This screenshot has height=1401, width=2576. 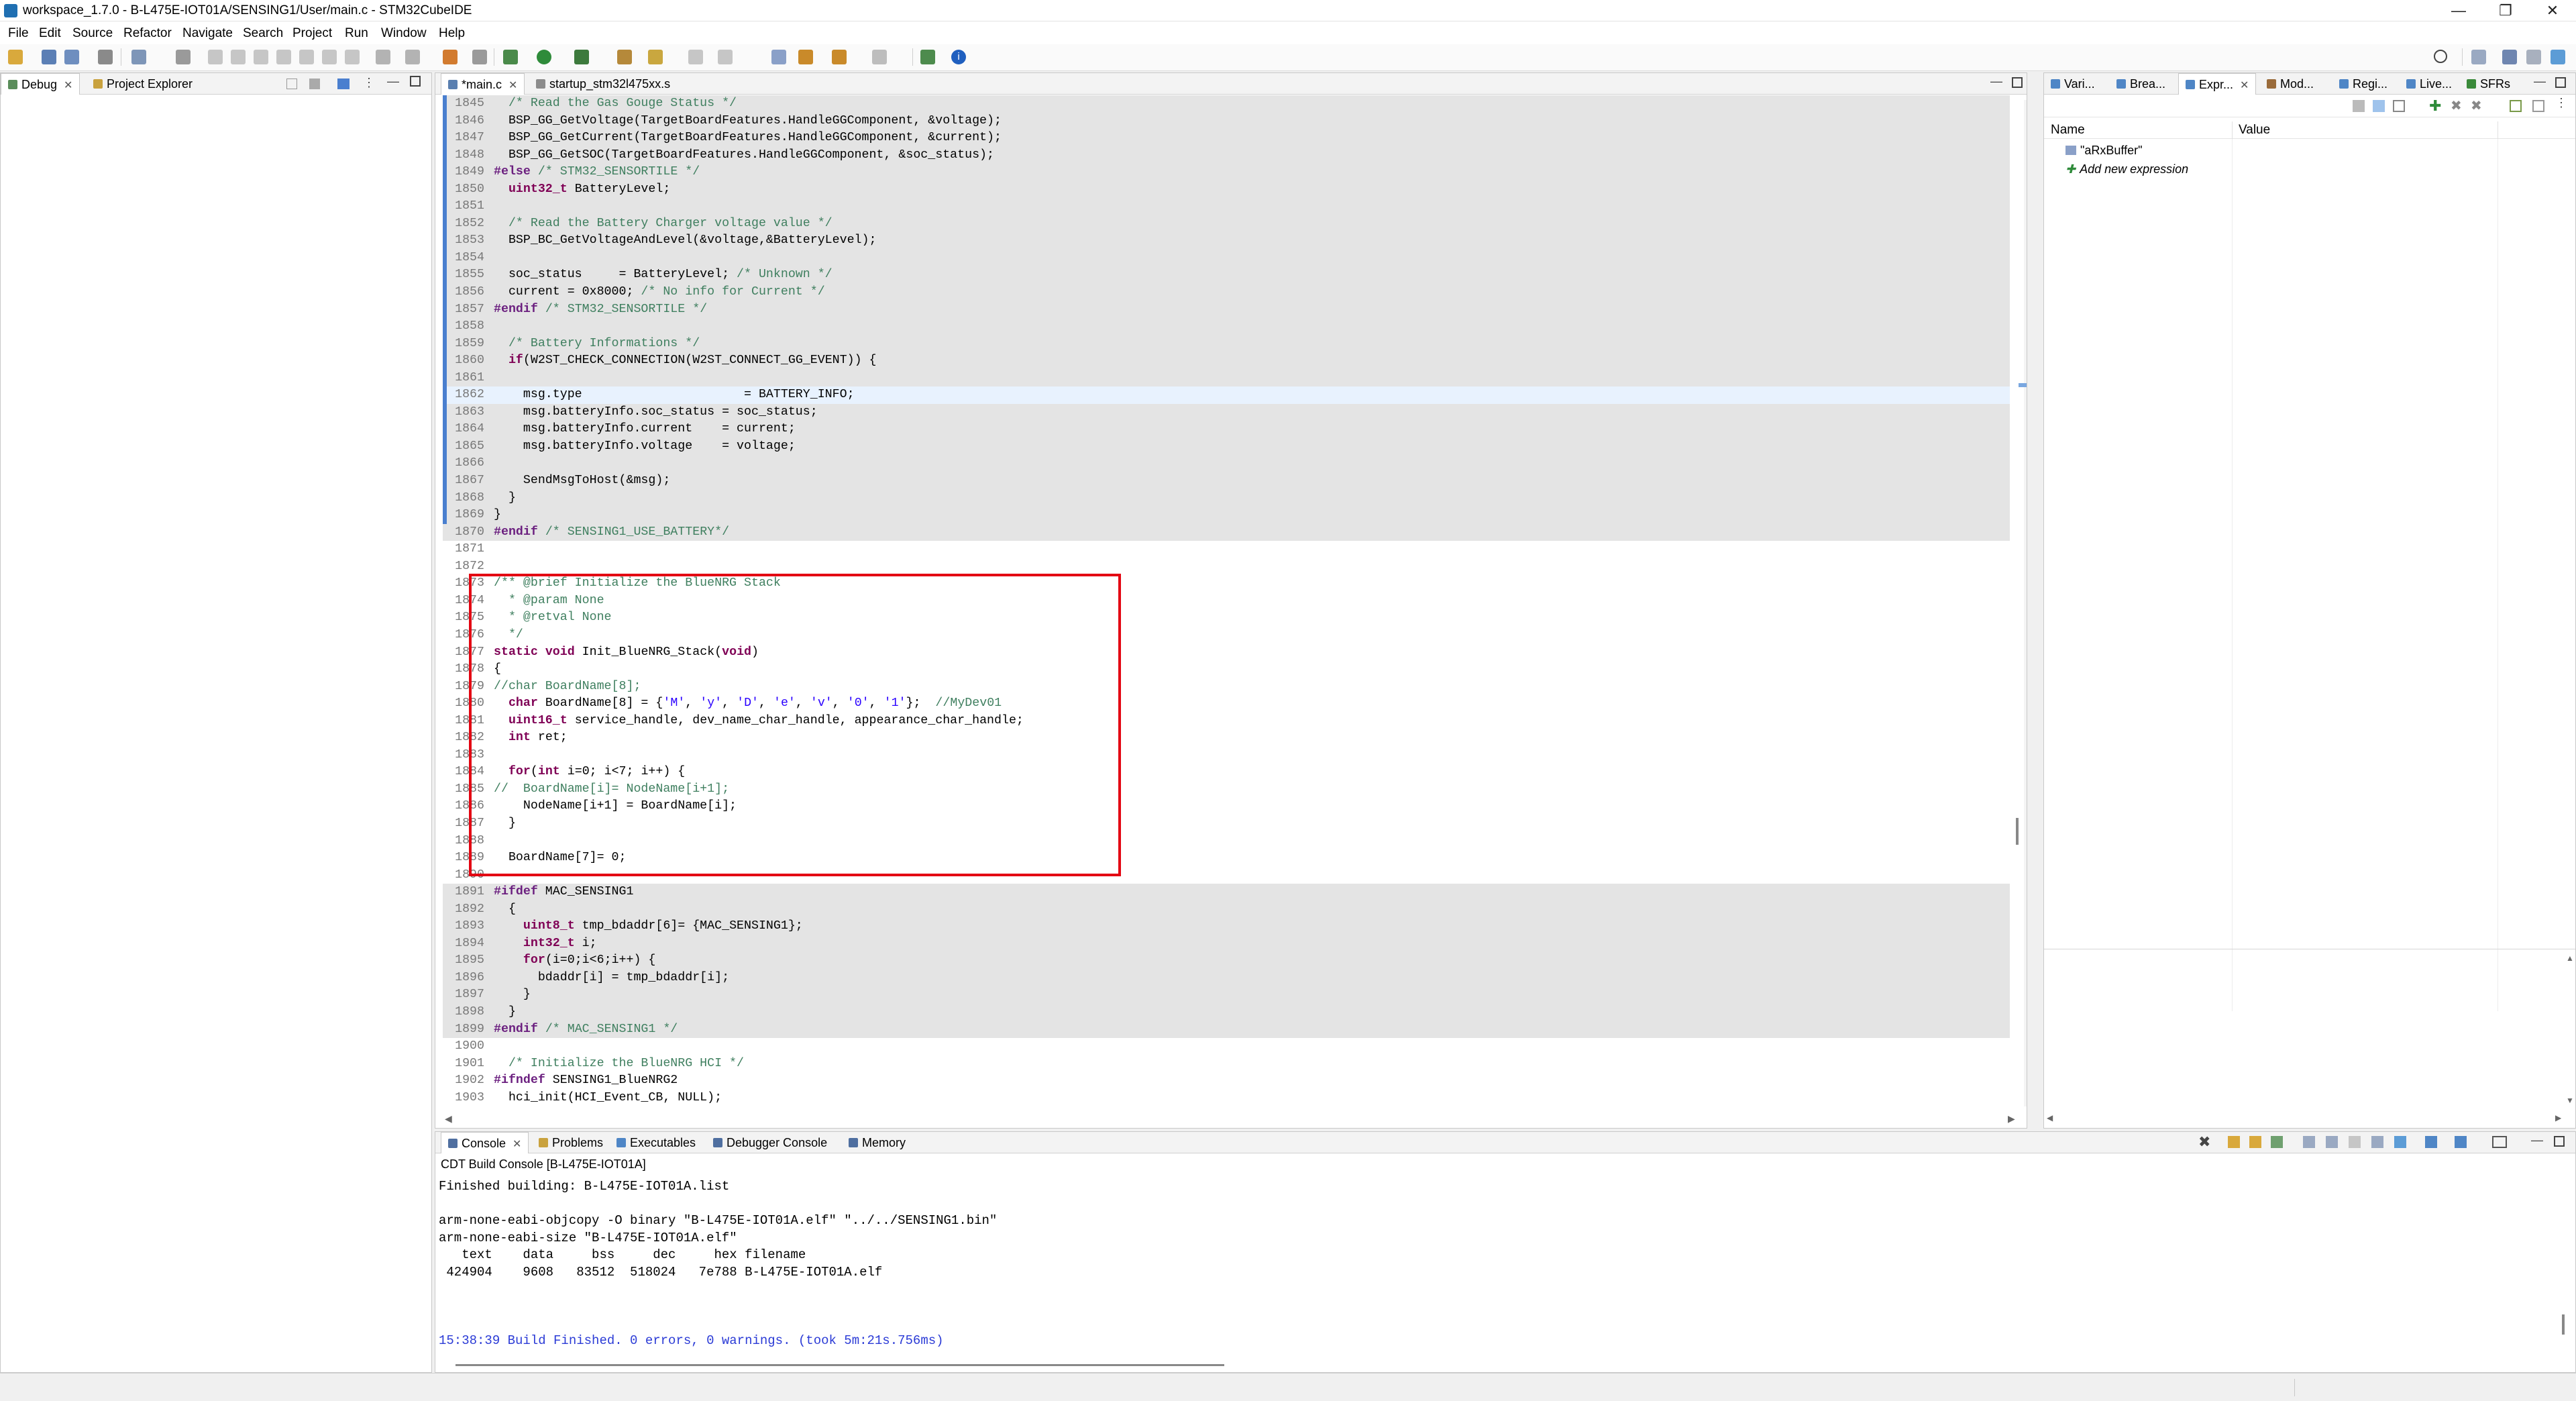 What do you see at coordinates (2458, 10) in the screenshot?
I see `minimize-button: —` at bounding box center [2458, 10].